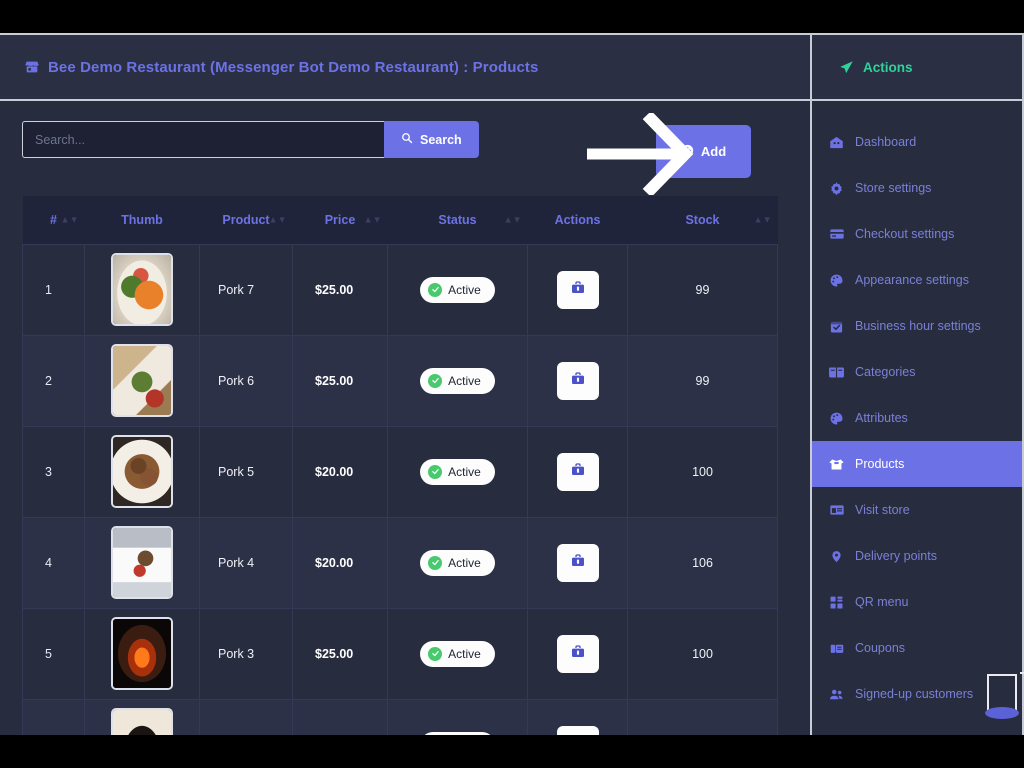 The width and height of the screenshot is (1024, 768). What do you see at coordinates (32, 67) in the screenshot?
I see `store-icon` at bounding box center [32, 67].